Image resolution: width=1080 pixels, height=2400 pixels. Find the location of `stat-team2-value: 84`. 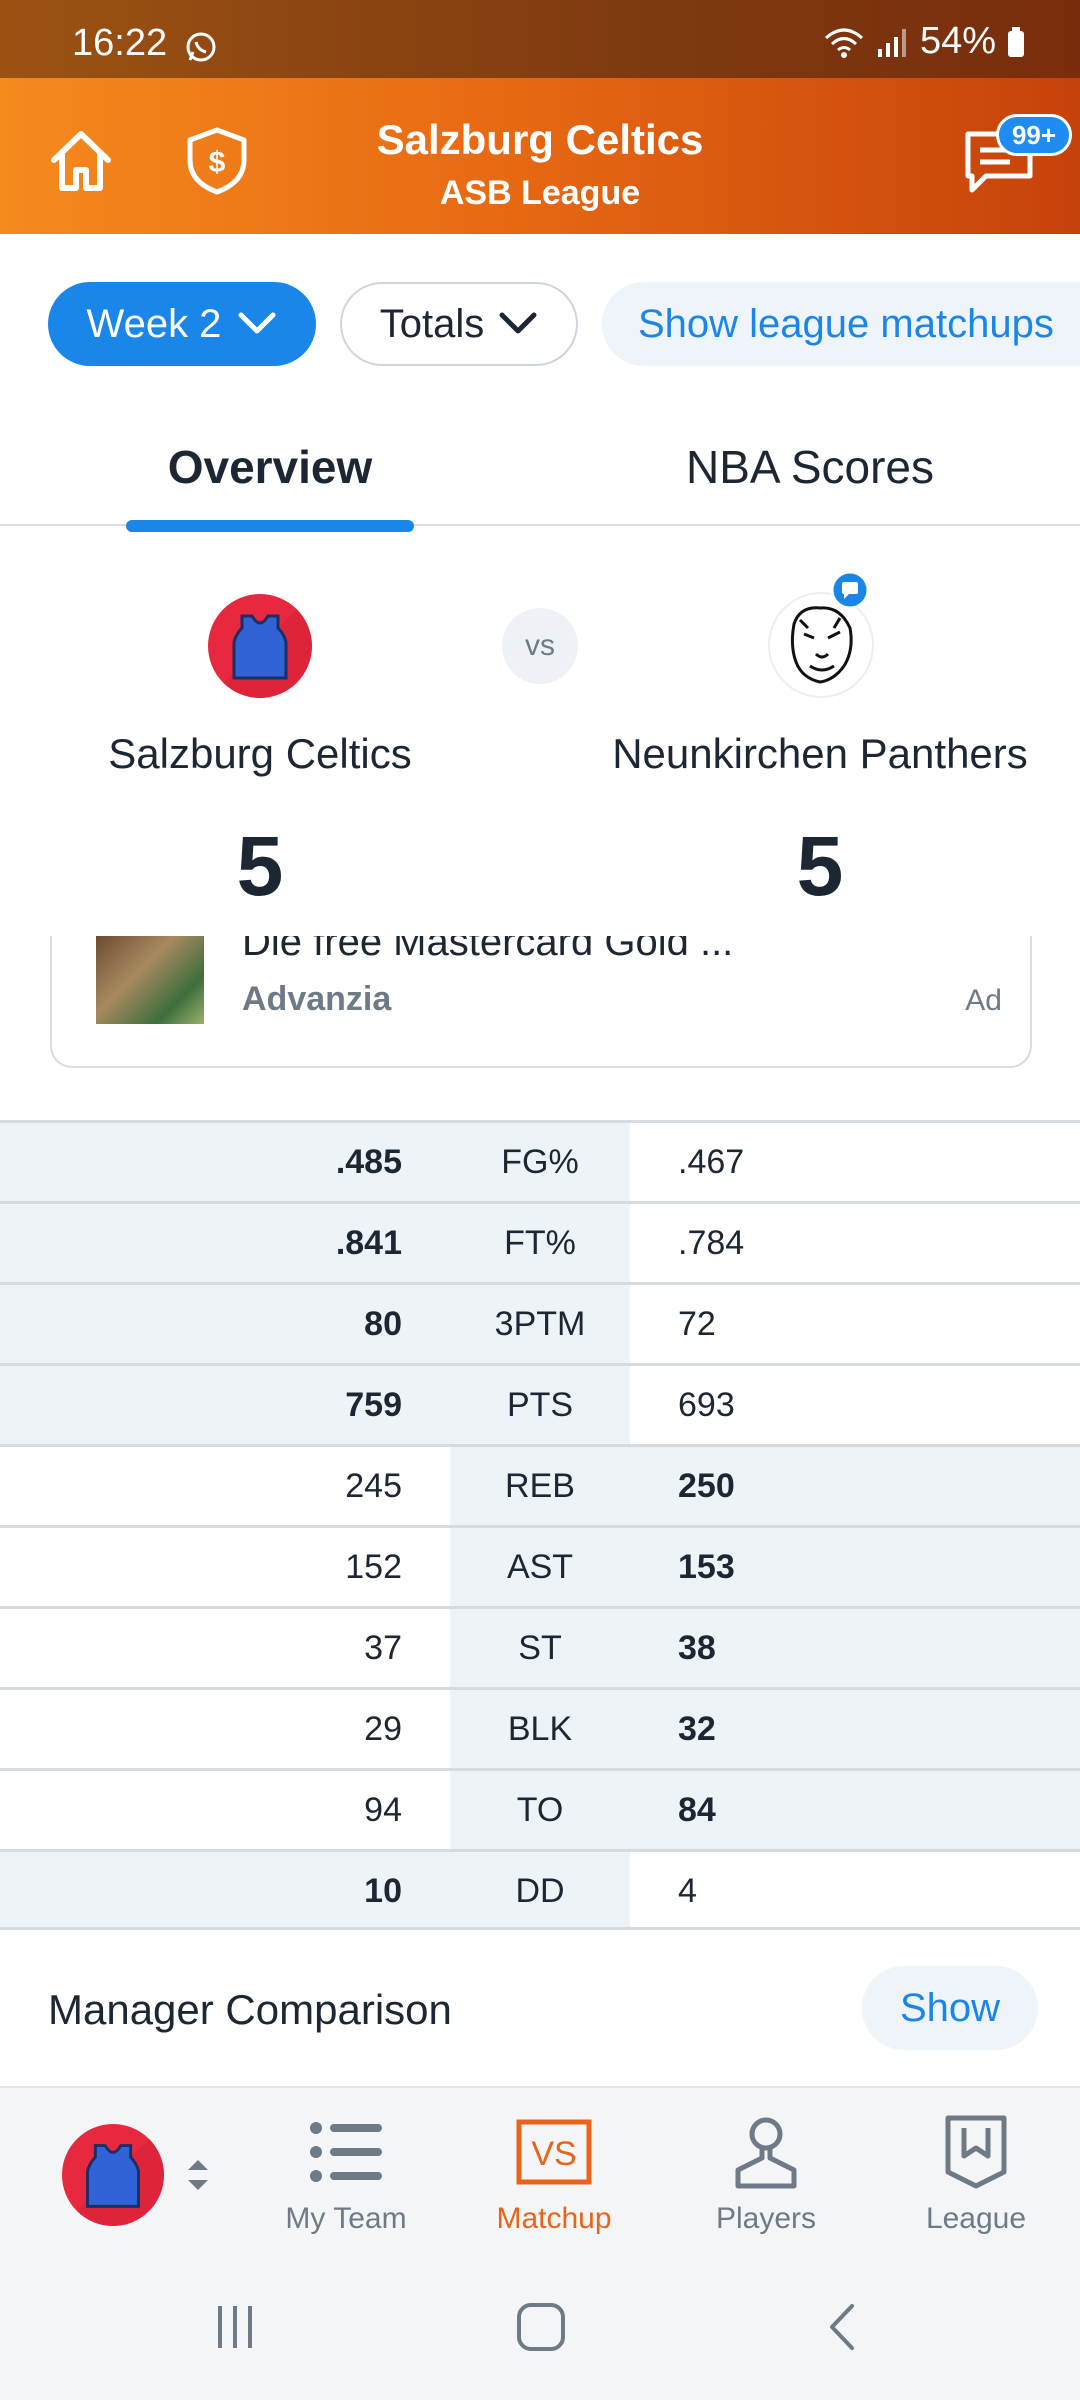

stat-team2-value: 84 is located at coordinates (697, 1810).